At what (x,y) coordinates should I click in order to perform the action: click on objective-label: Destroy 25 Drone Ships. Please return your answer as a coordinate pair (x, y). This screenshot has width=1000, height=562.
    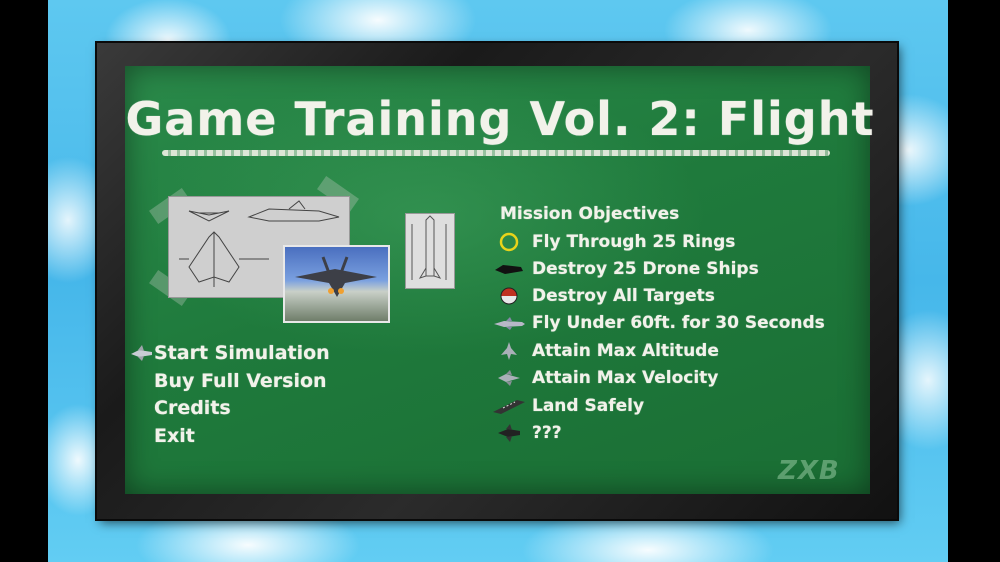
    Looking at the image, I should click on (645, 269).